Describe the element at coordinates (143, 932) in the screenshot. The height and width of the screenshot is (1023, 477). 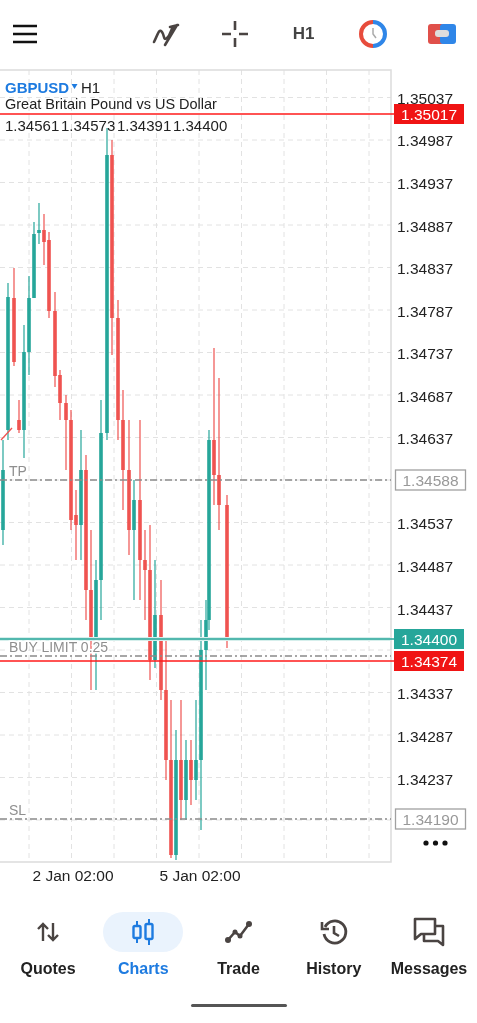
I see `candles-icon` at that location.